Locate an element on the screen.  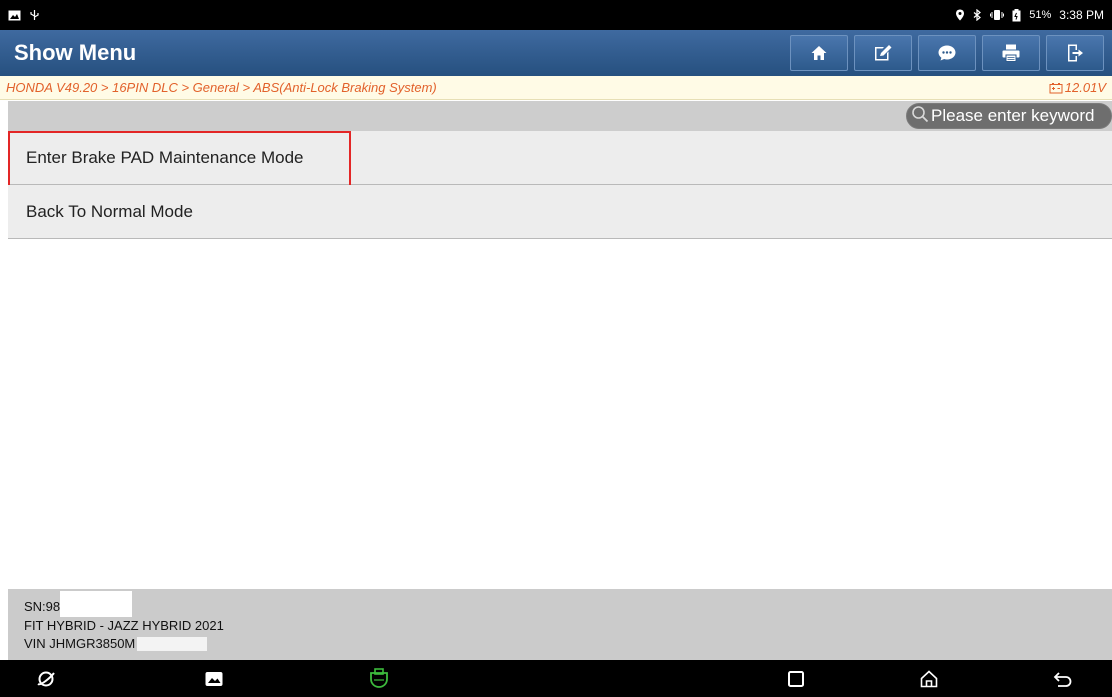
vci-icon is located at coordinates (379, 679).